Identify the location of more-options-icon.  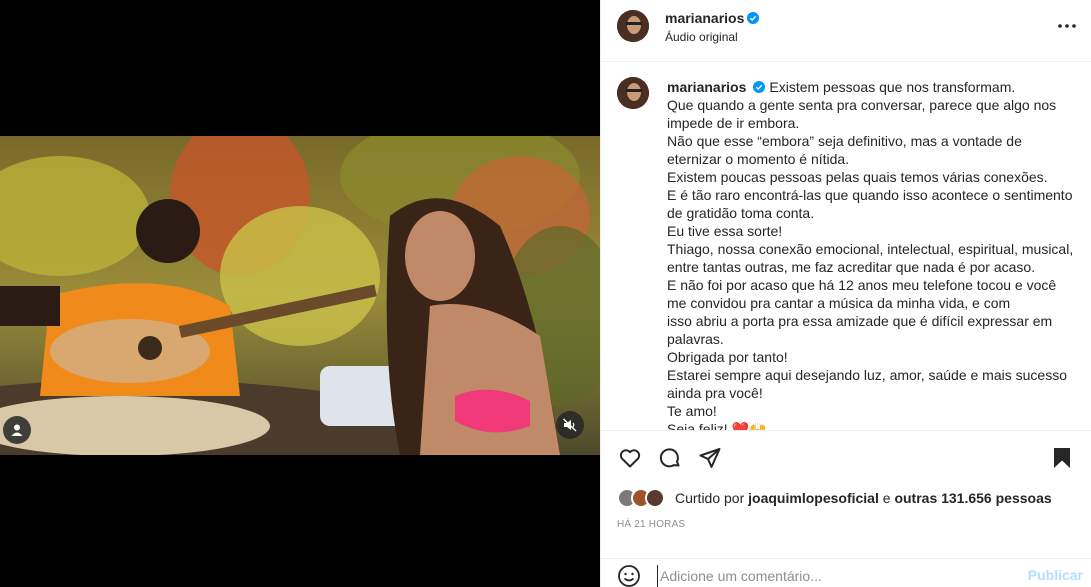
(1067, 26).